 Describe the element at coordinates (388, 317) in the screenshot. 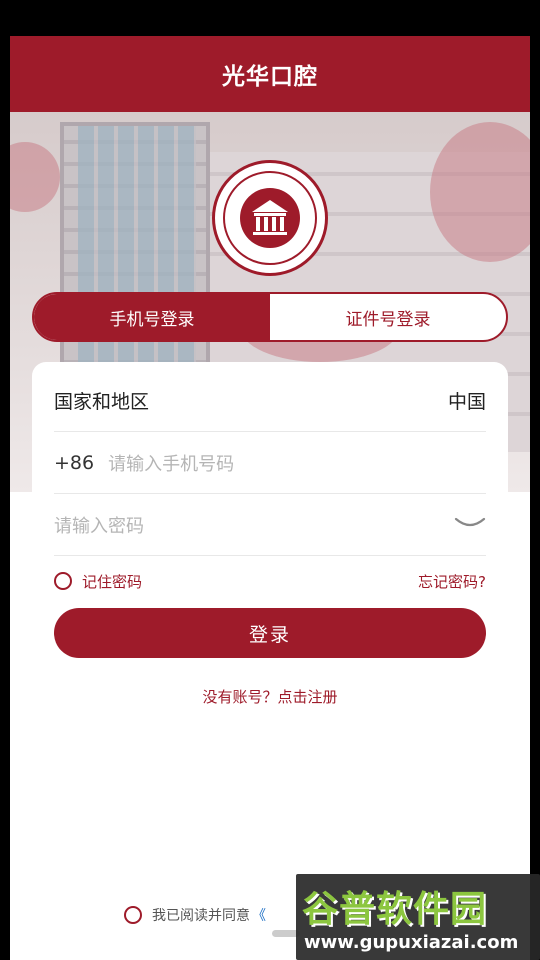

I see `tab-id-login: 证件号登录` at that location.